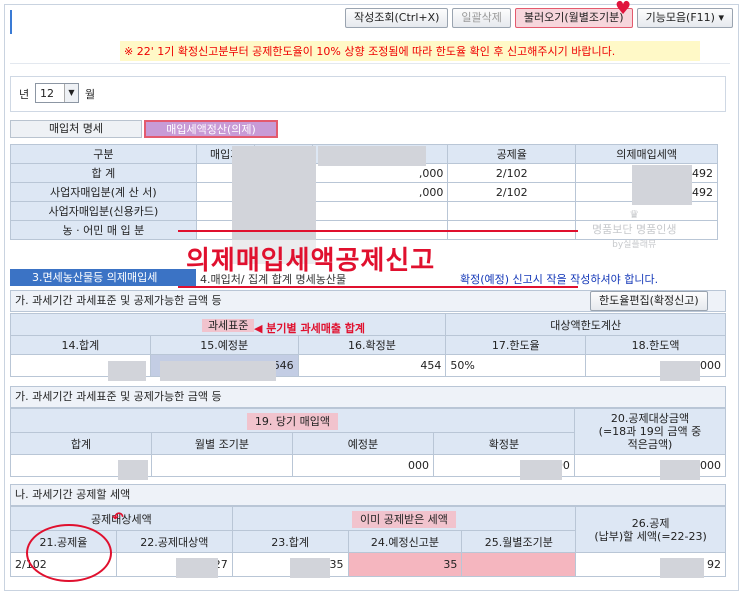 Image resolution: width=743 pixels, height=595 pixels. What do you see at coordinates (103, 277) in the screenshot?
I see `section-tab-deemed: 3.면세농산물등 의제매입세` at bounding box center [103, 277].